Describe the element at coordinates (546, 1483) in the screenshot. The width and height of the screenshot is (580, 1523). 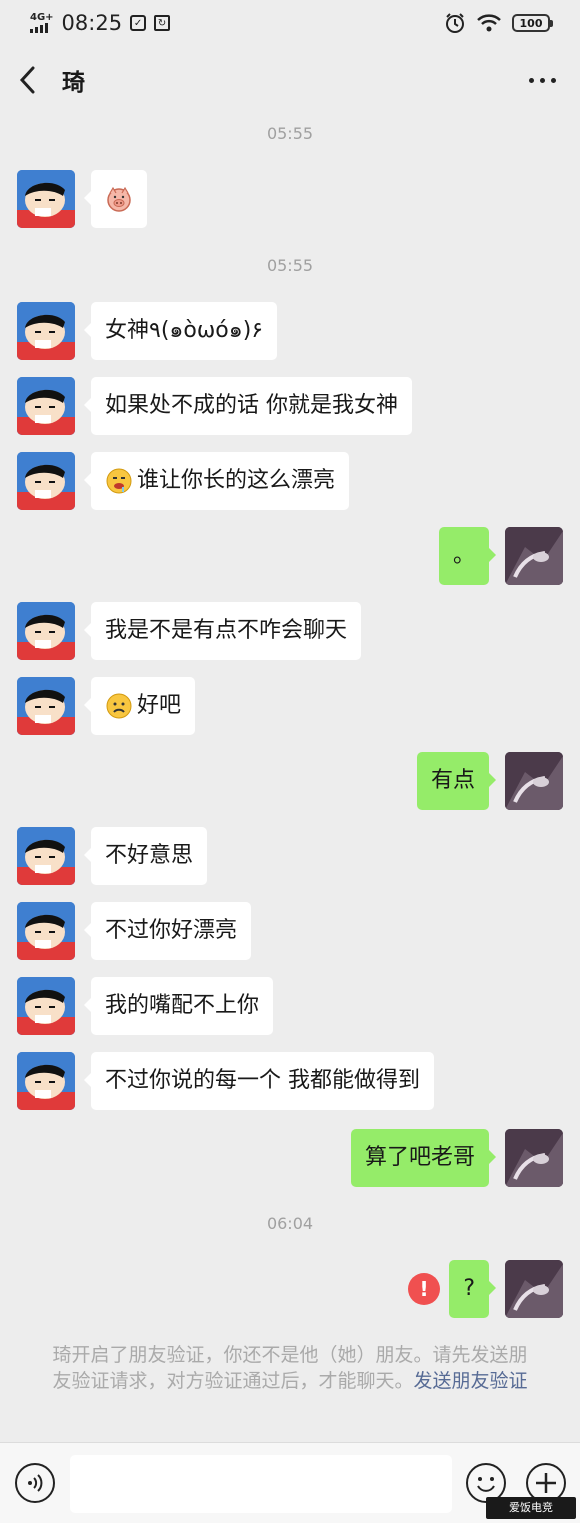
I see `plus-icon` at that location.